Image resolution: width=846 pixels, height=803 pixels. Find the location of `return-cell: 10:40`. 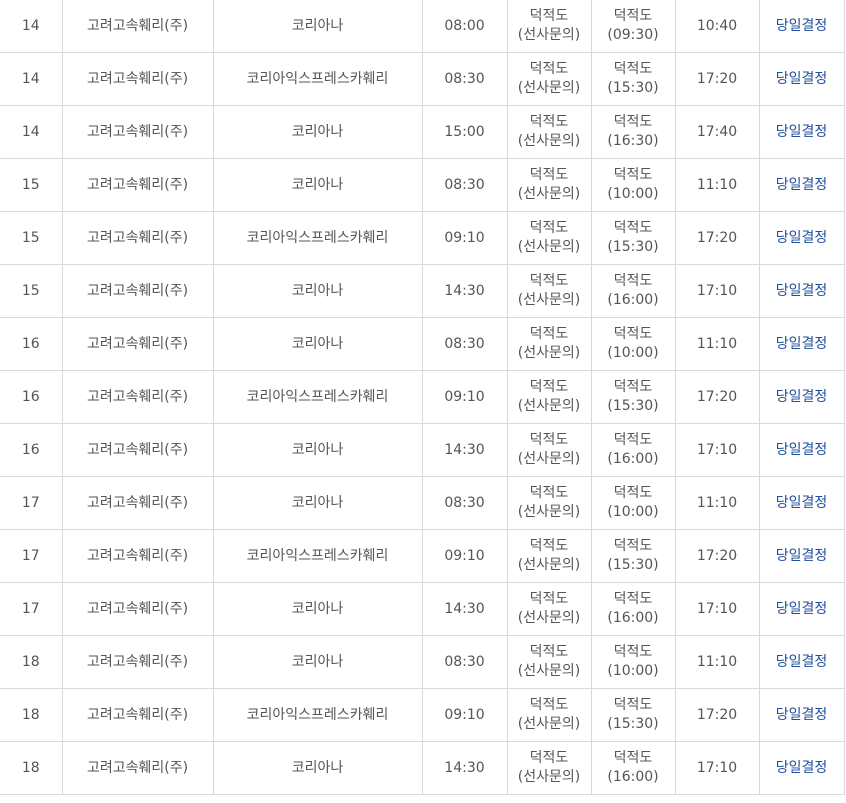

return-cell: 10:40 is located at coordinates (717, 26).